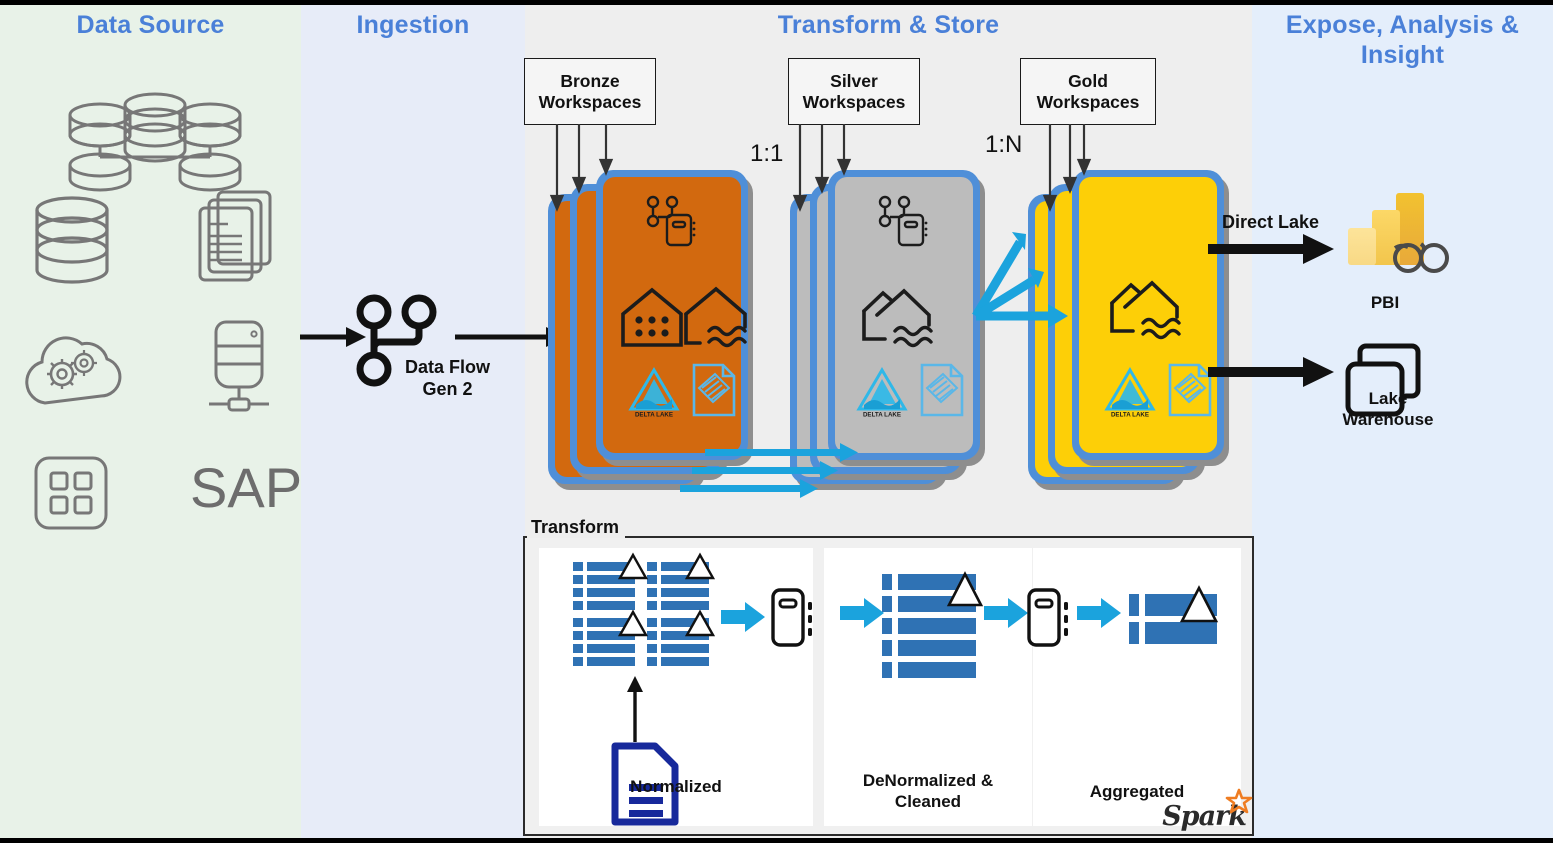  I want to click on silver-ws-label-line1: Silver, so click(854, 80).